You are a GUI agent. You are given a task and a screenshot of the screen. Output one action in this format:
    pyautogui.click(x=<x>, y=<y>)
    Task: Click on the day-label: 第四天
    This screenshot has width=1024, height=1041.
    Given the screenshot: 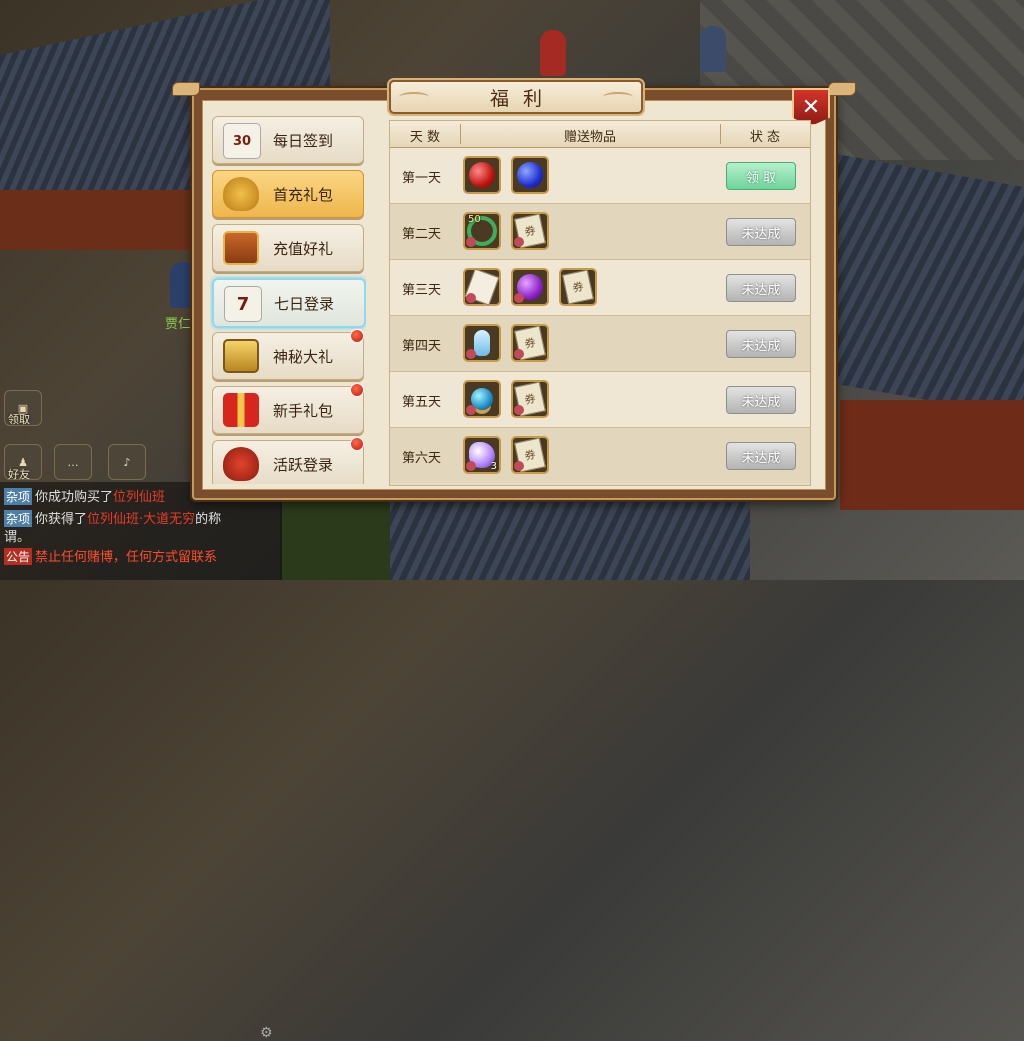 What is the action you would take?
    pyautogui.click(x=422, y=346)
    